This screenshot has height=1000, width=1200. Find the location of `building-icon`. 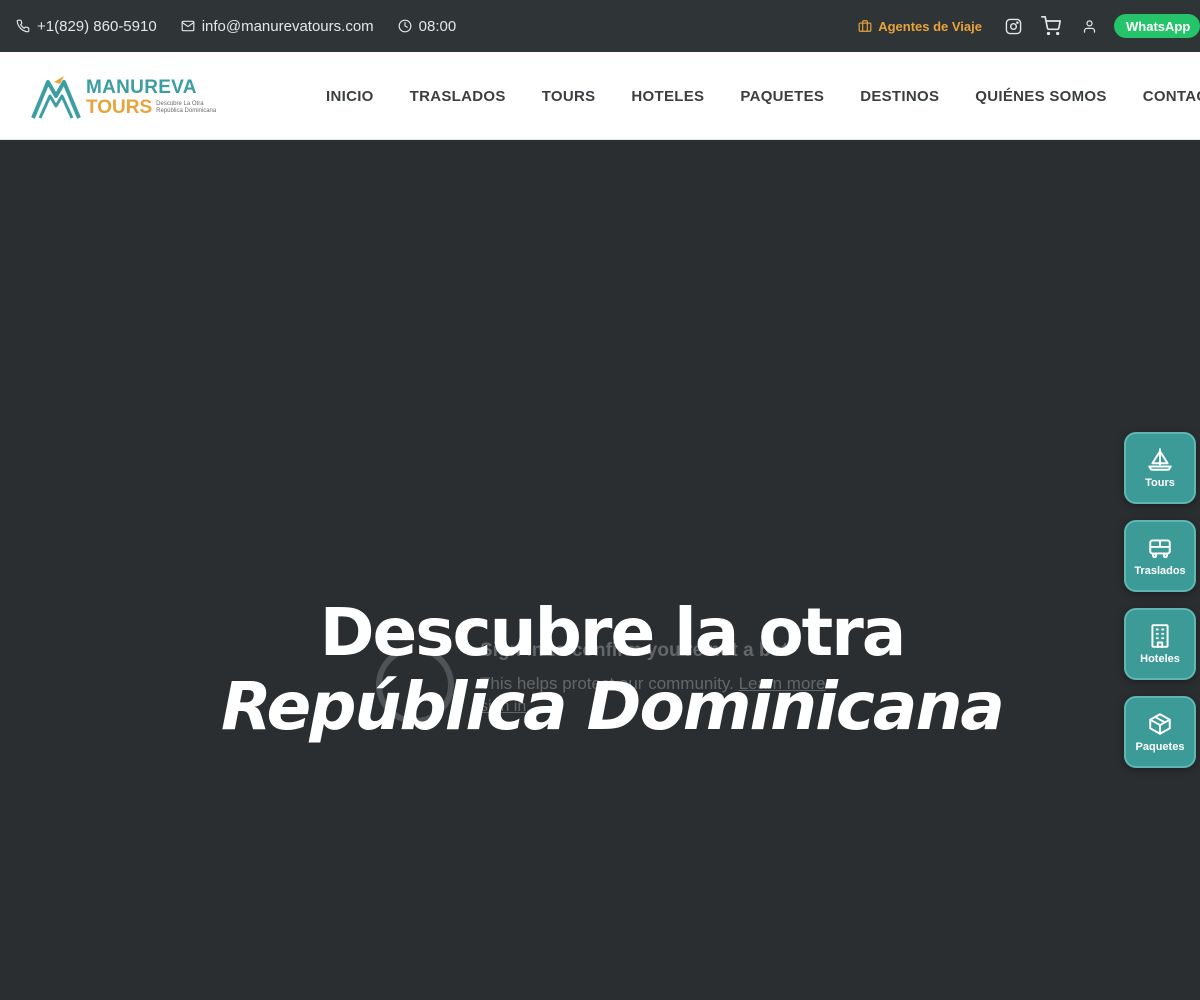

building-icon is located at coordinates (1160, 636).